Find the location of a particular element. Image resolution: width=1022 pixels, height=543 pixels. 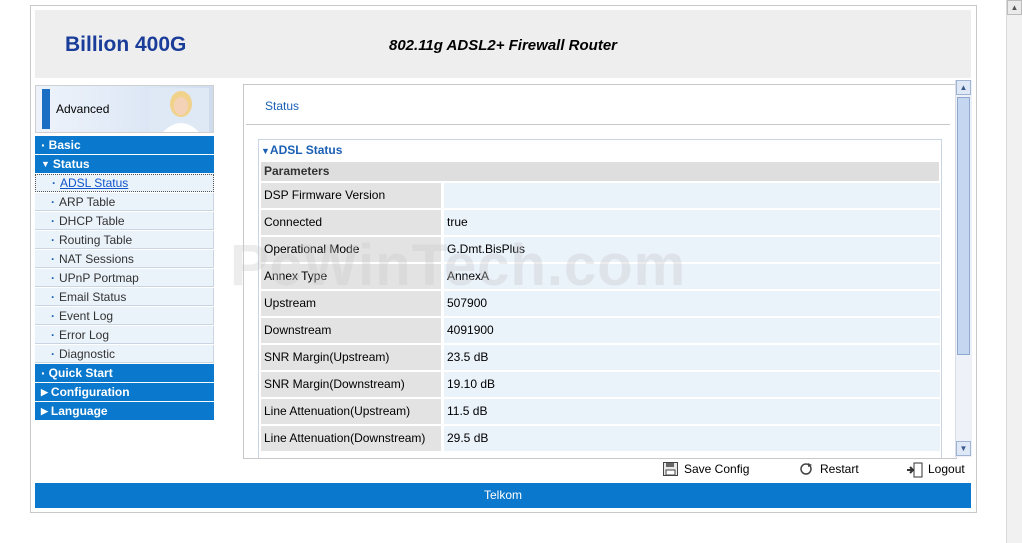

sidebar-subitem-diagnostic: · Diagnostic is located at coordinates (124, 354).